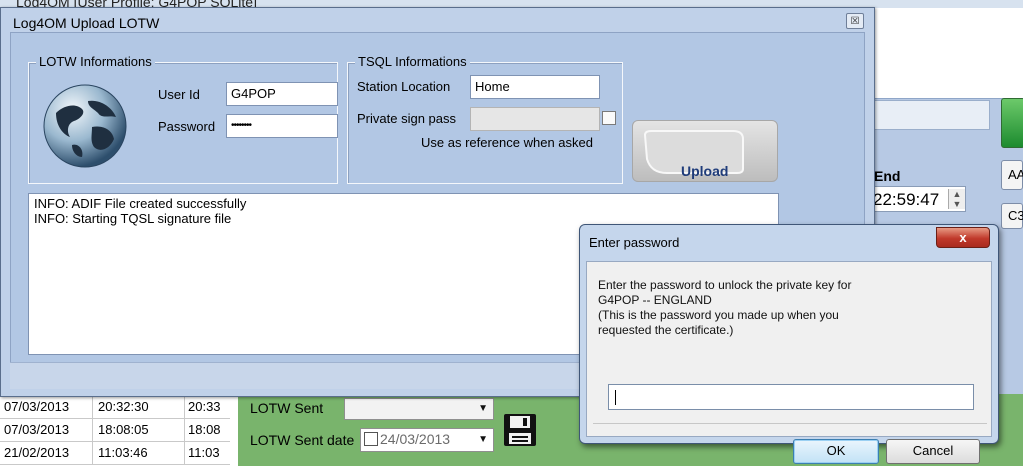 This screenshot has height=466, width=1023. I want to click on password-input-field, so click(791, 397).